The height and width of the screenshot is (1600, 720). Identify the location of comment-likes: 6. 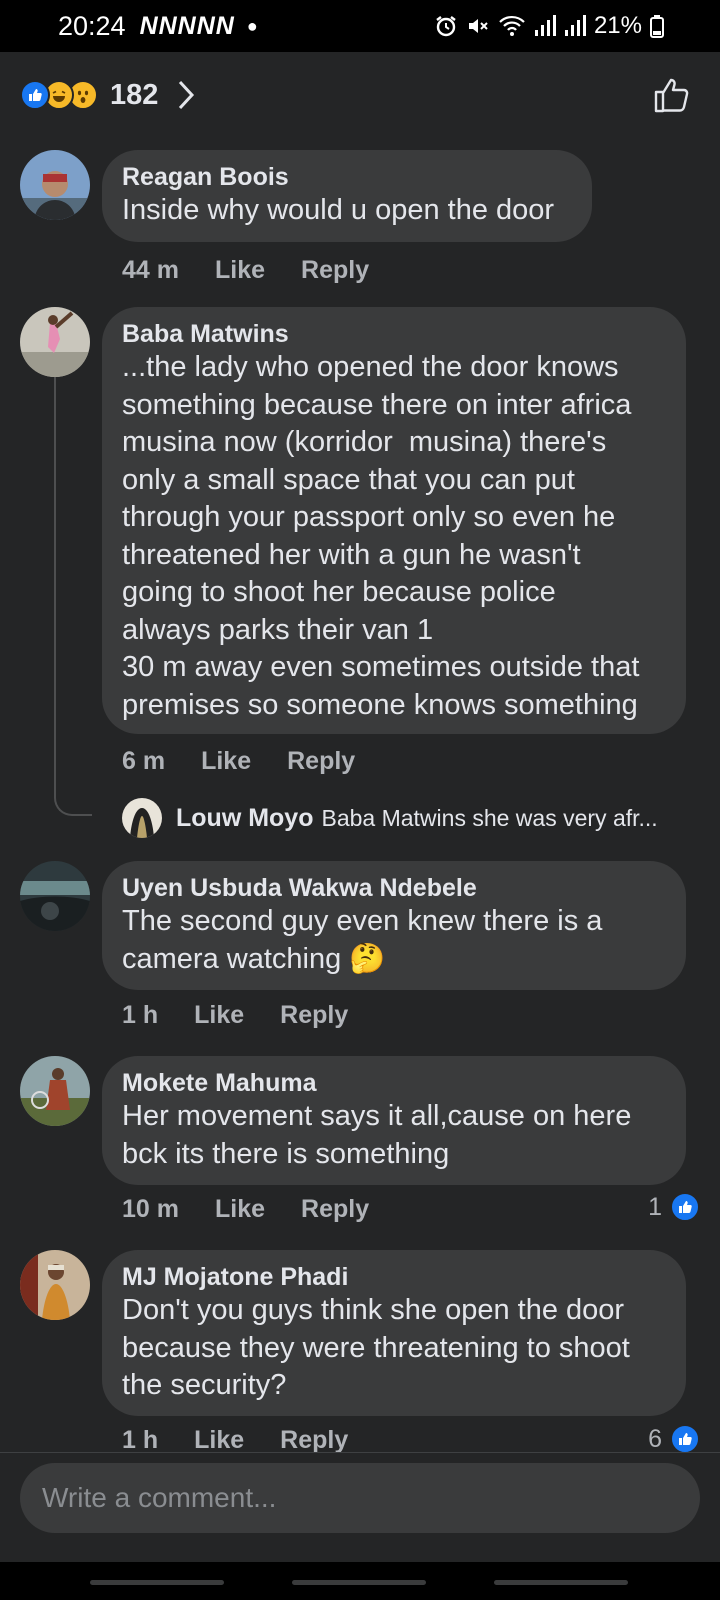
(674, 1438).